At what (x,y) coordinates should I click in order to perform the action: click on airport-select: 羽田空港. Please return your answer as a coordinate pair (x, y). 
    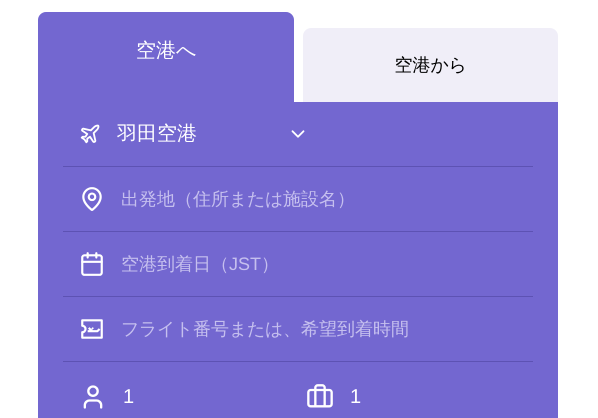
    Looking at the image, I should click on (213, 134).